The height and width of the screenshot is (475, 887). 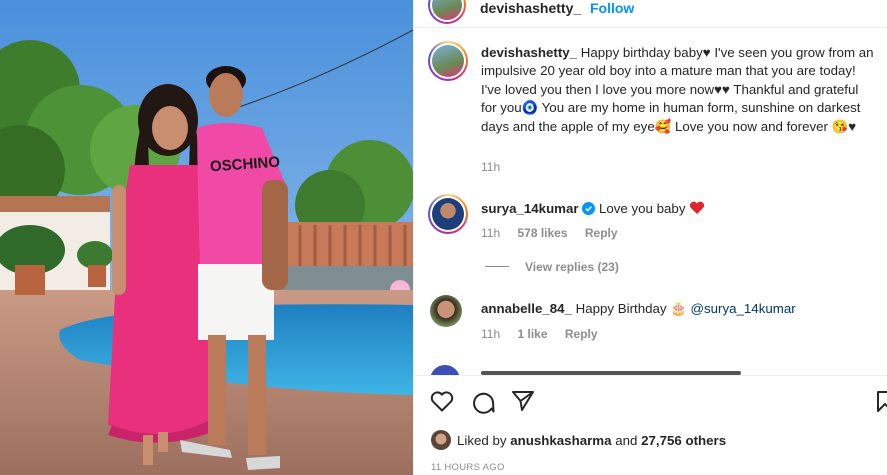 I want to click on comment-likes: 1 like, so click(x=532, y=334).